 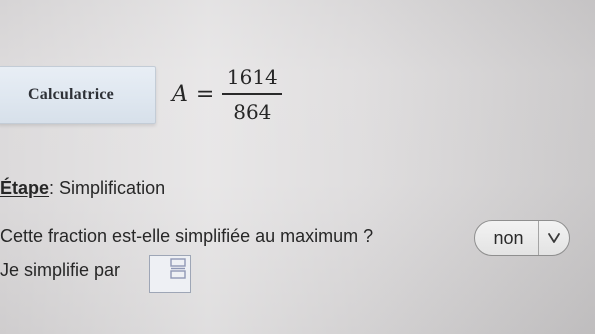 What do you see at coordinates (508, 237) in the screenshot?
I see `answer-select-value: non` at bounding box center [508, 237].